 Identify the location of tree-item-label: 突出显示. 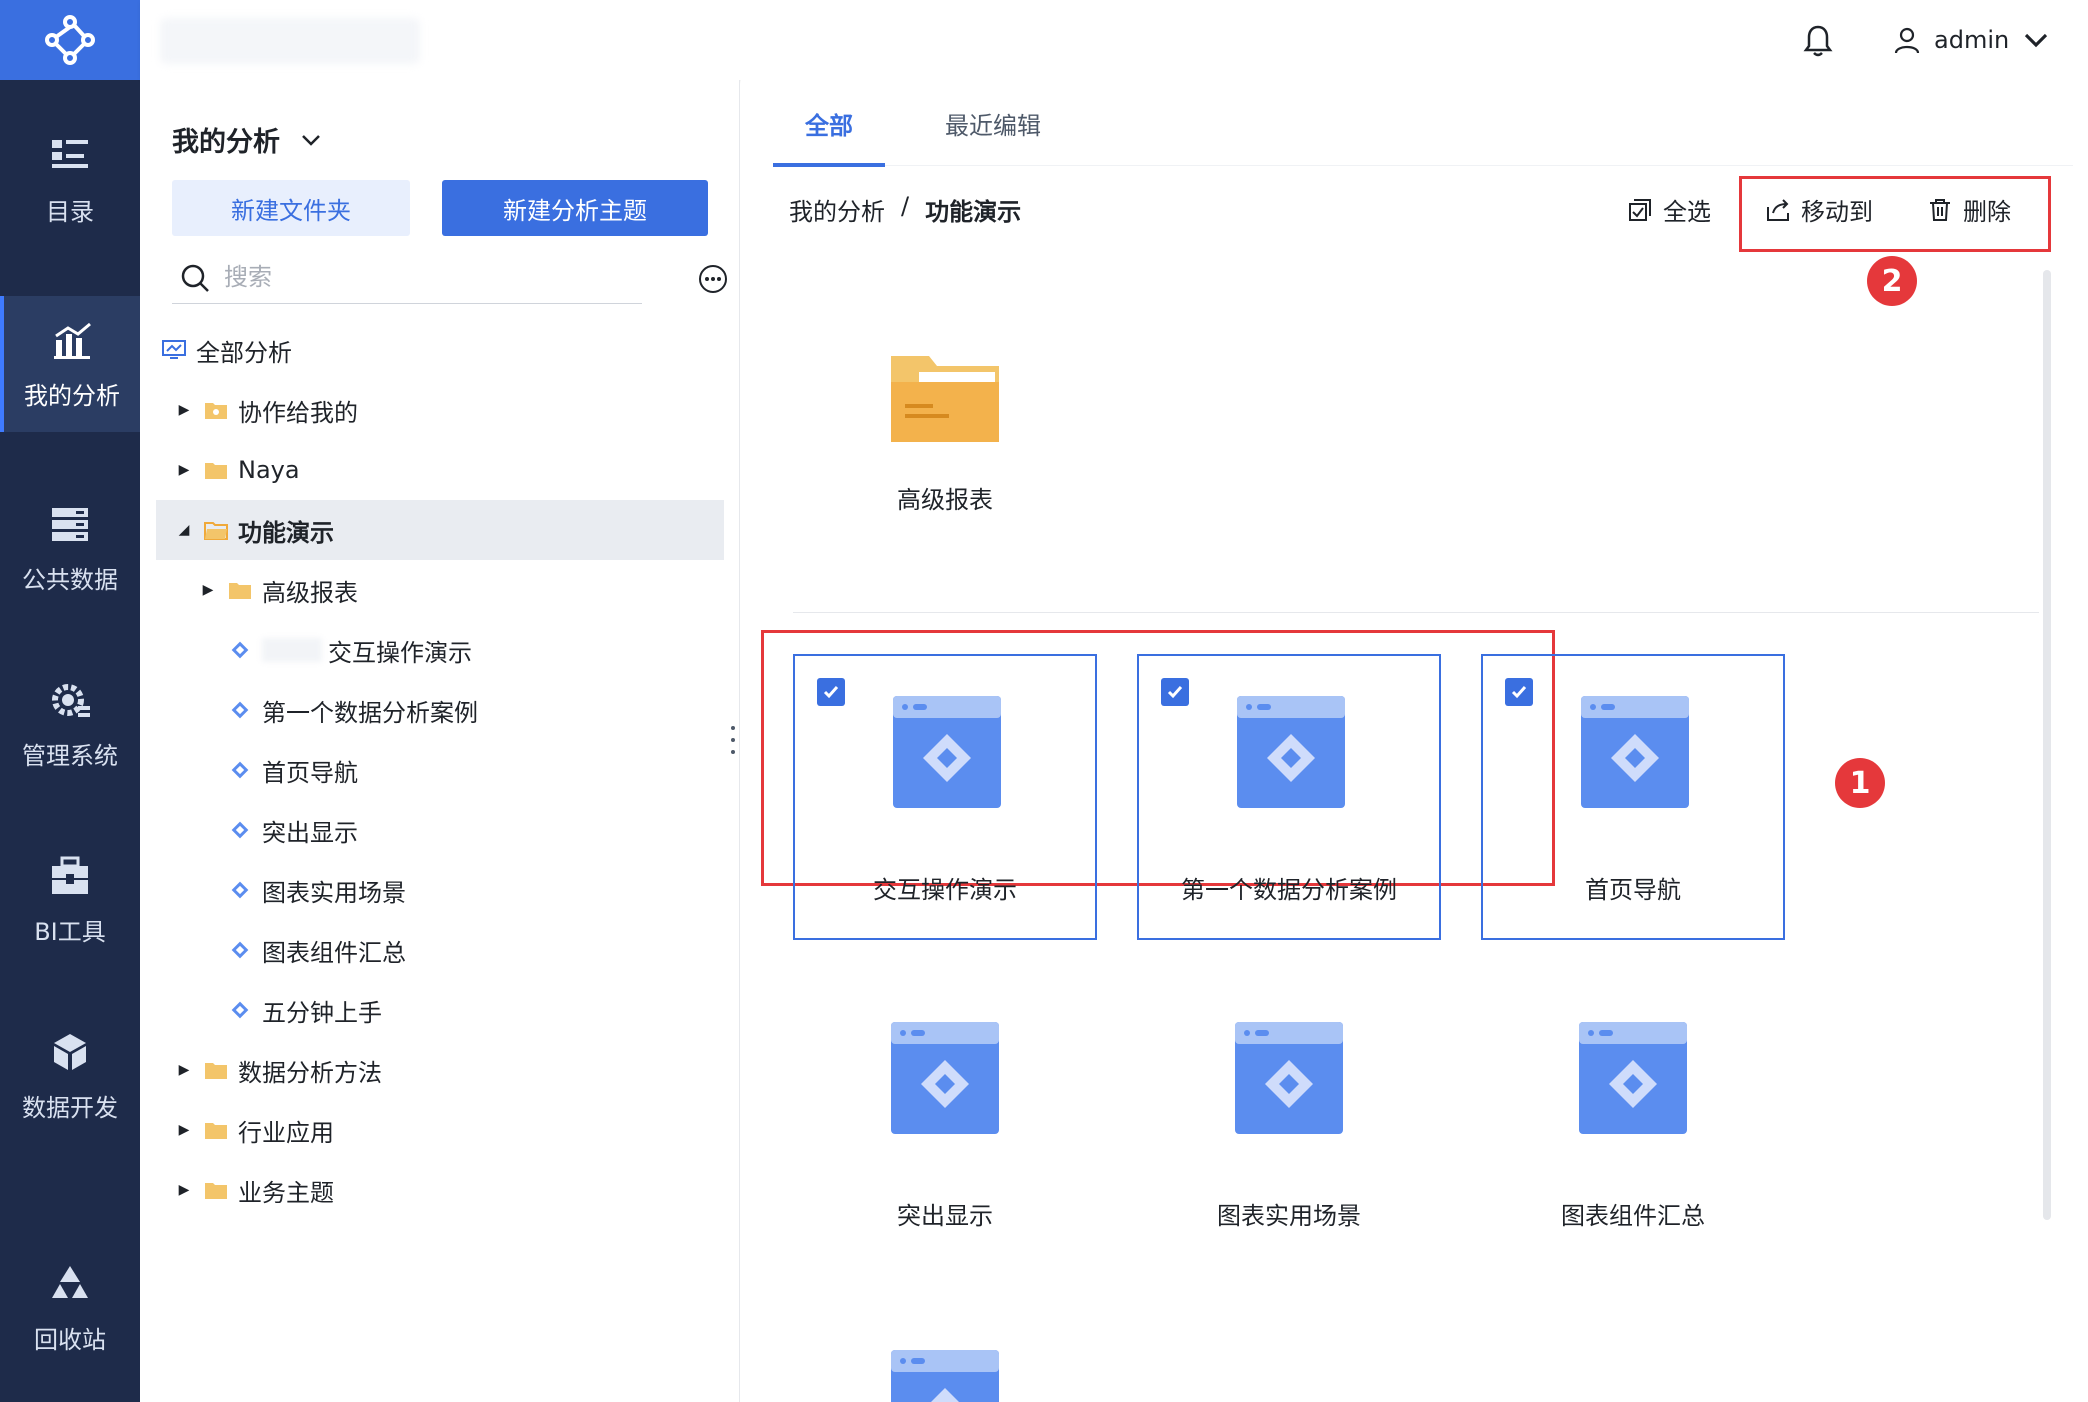
(310, 832).